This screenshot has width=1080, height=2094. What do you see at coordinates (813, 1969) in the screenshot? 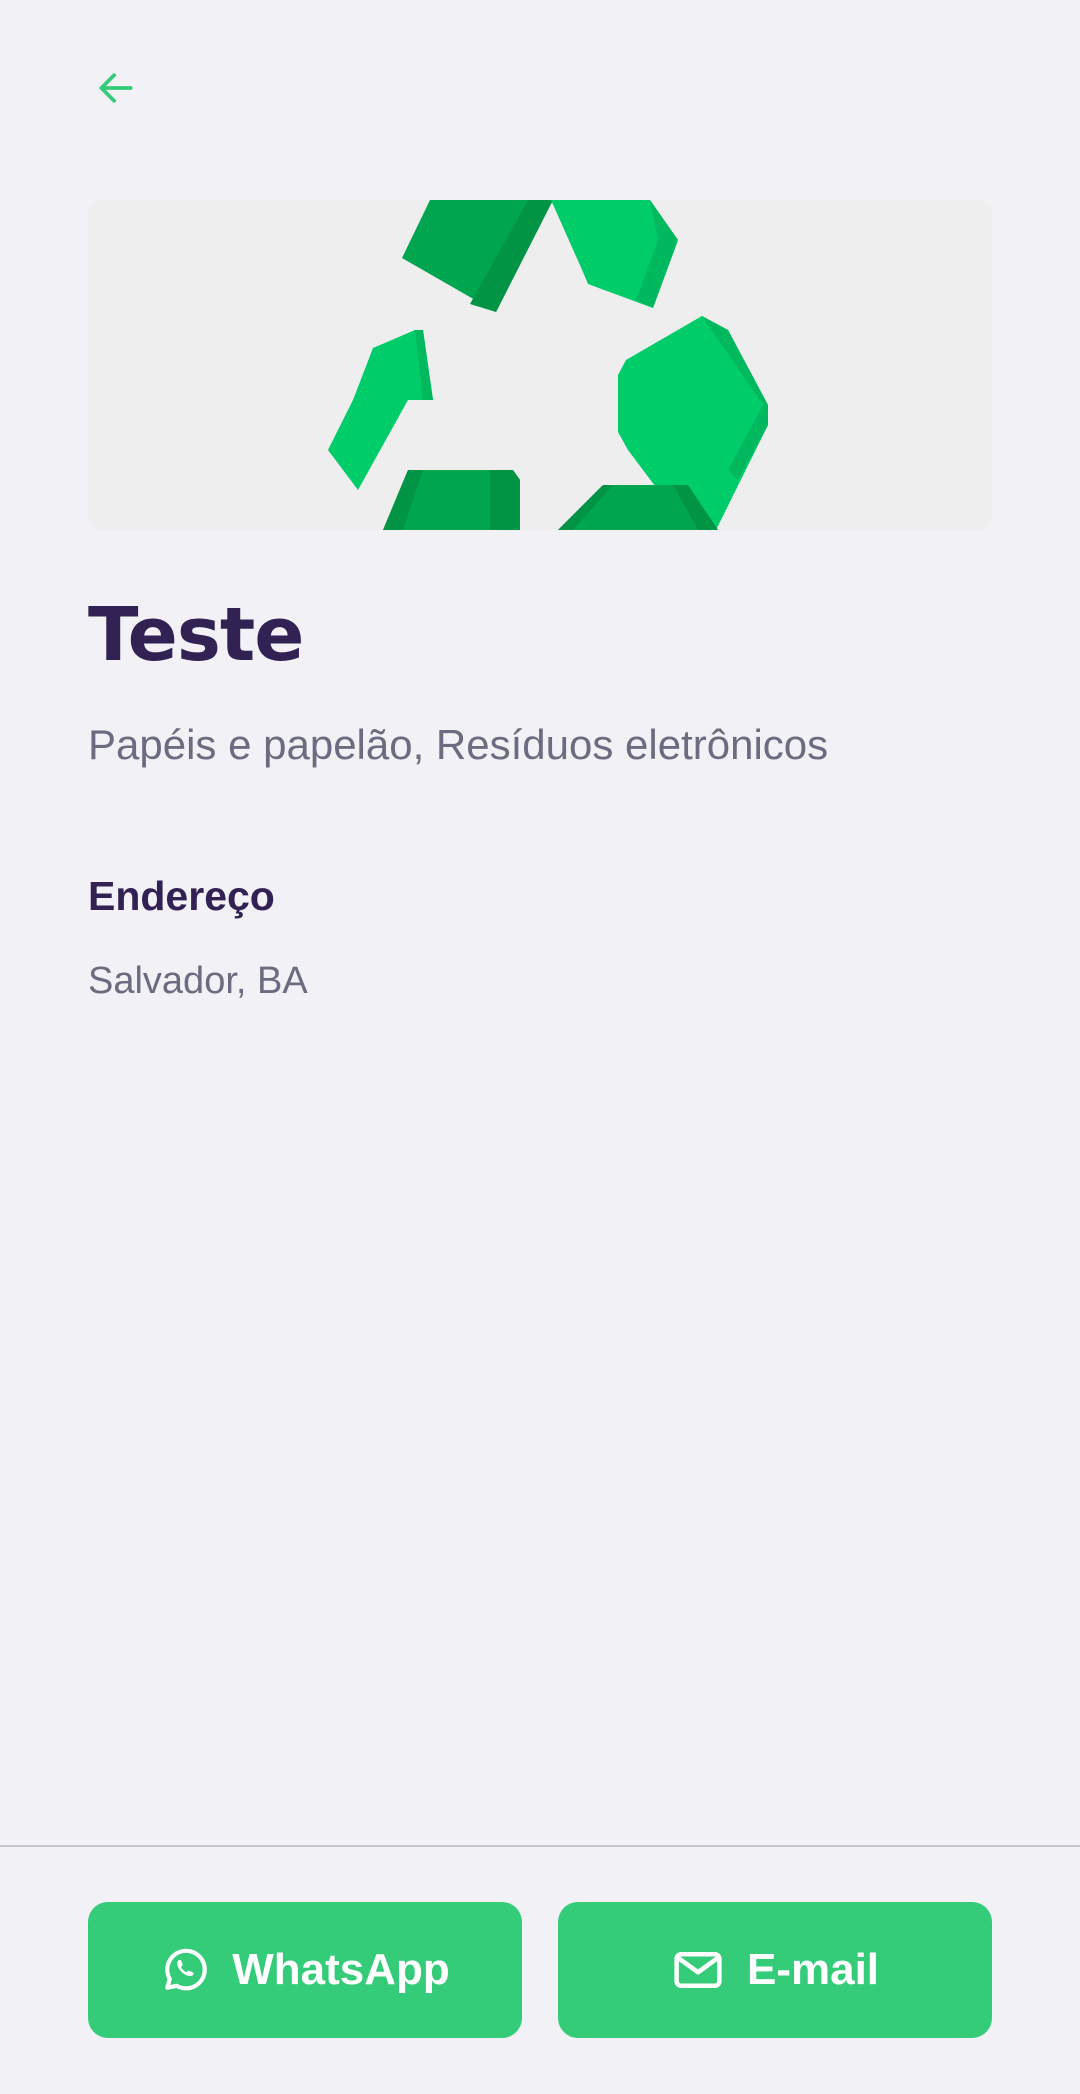
I see `email-label: E-mail` at bounding box center [813, 1969].